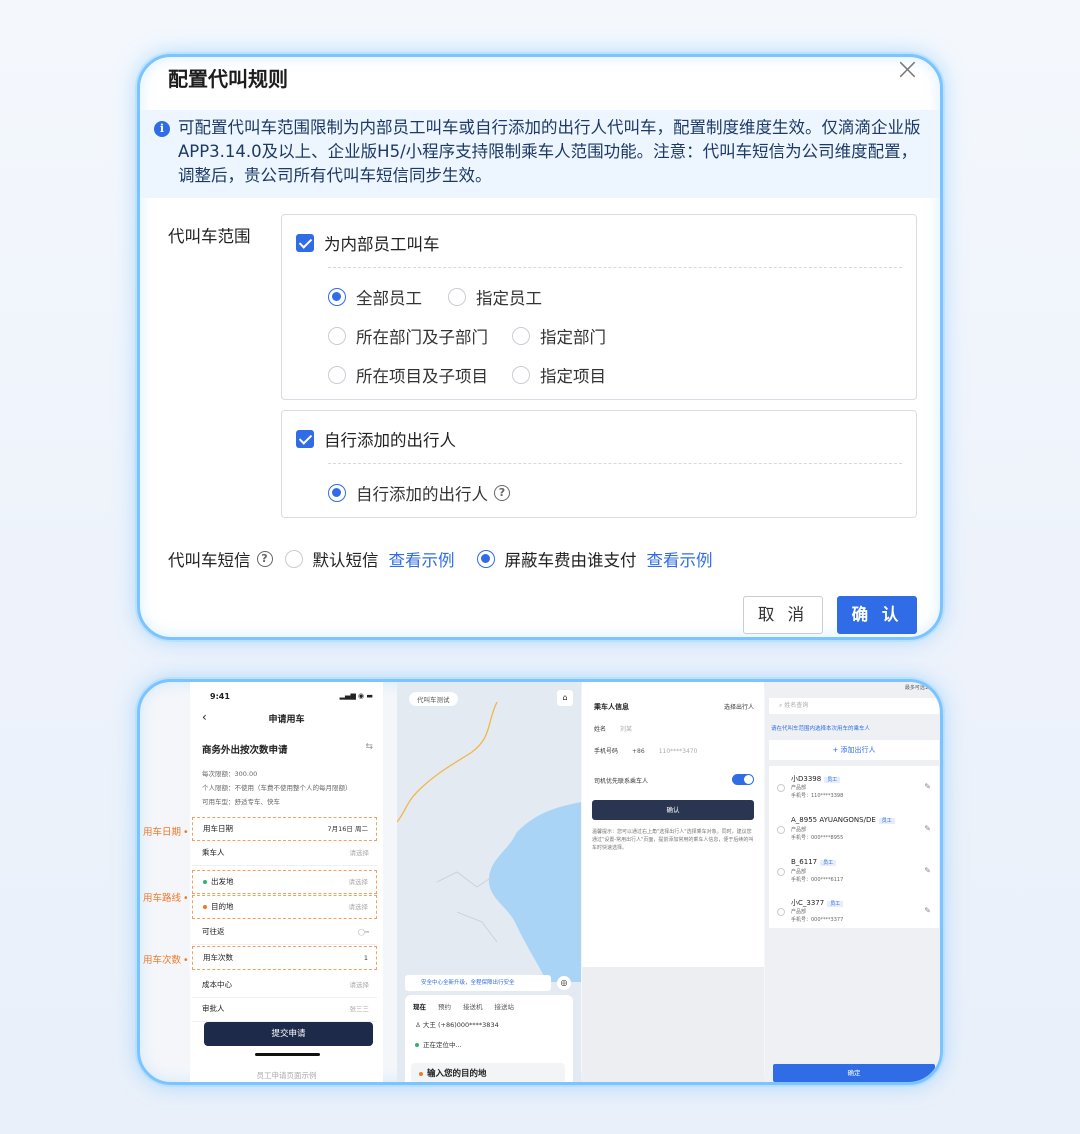 The height and width of the screenshot is (1134, 1080). What do you see at coordinates (457, 1024) in the screenshot?
I see `passenger-line: ♙ 大王 (+86)000****3834` at bounding box center [457, 1024].